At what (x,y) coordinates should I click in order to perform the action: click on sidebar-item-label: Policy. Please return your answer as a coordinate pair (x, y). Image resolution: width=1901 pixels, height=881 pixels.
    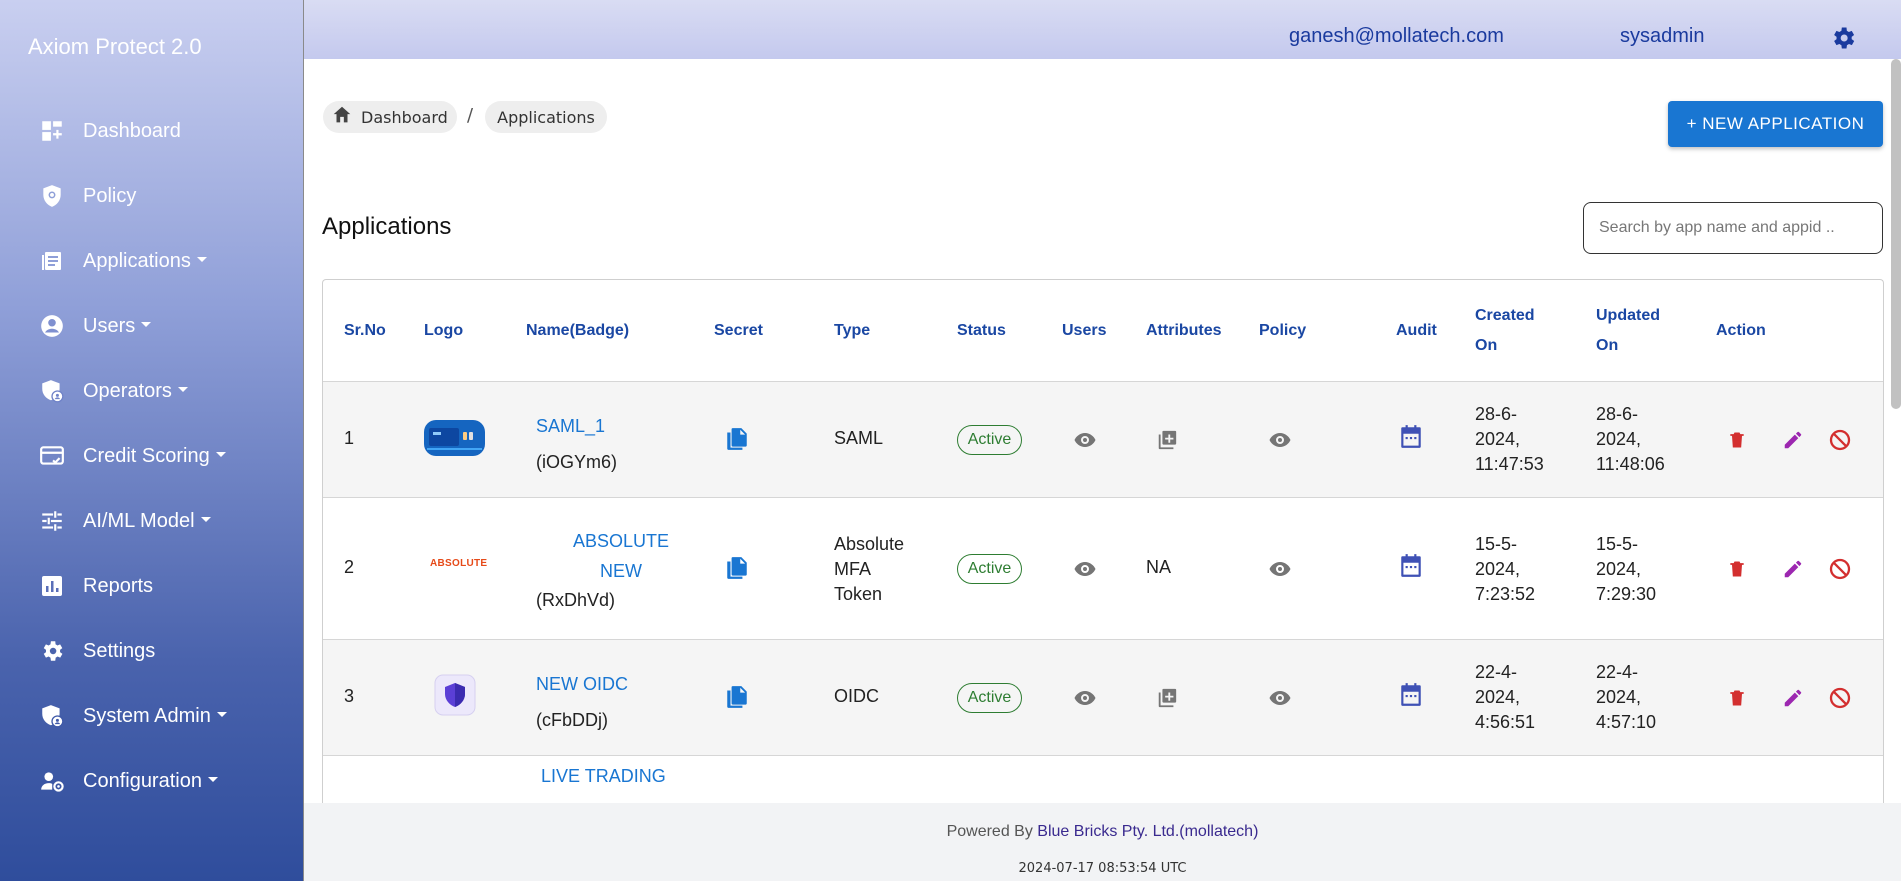
    Looking at the image, I should click on (110, 195).